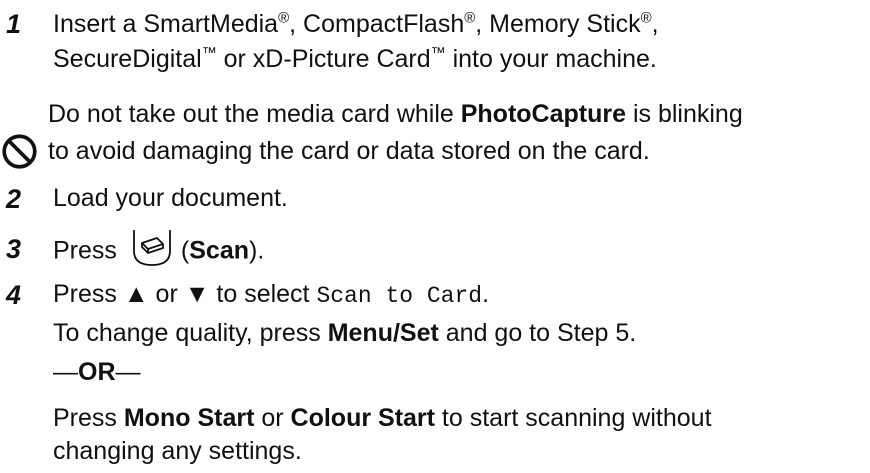  Describe the element at coordinates (14, 199) in the screenshot. I see `step-2-number: 2` at that location.